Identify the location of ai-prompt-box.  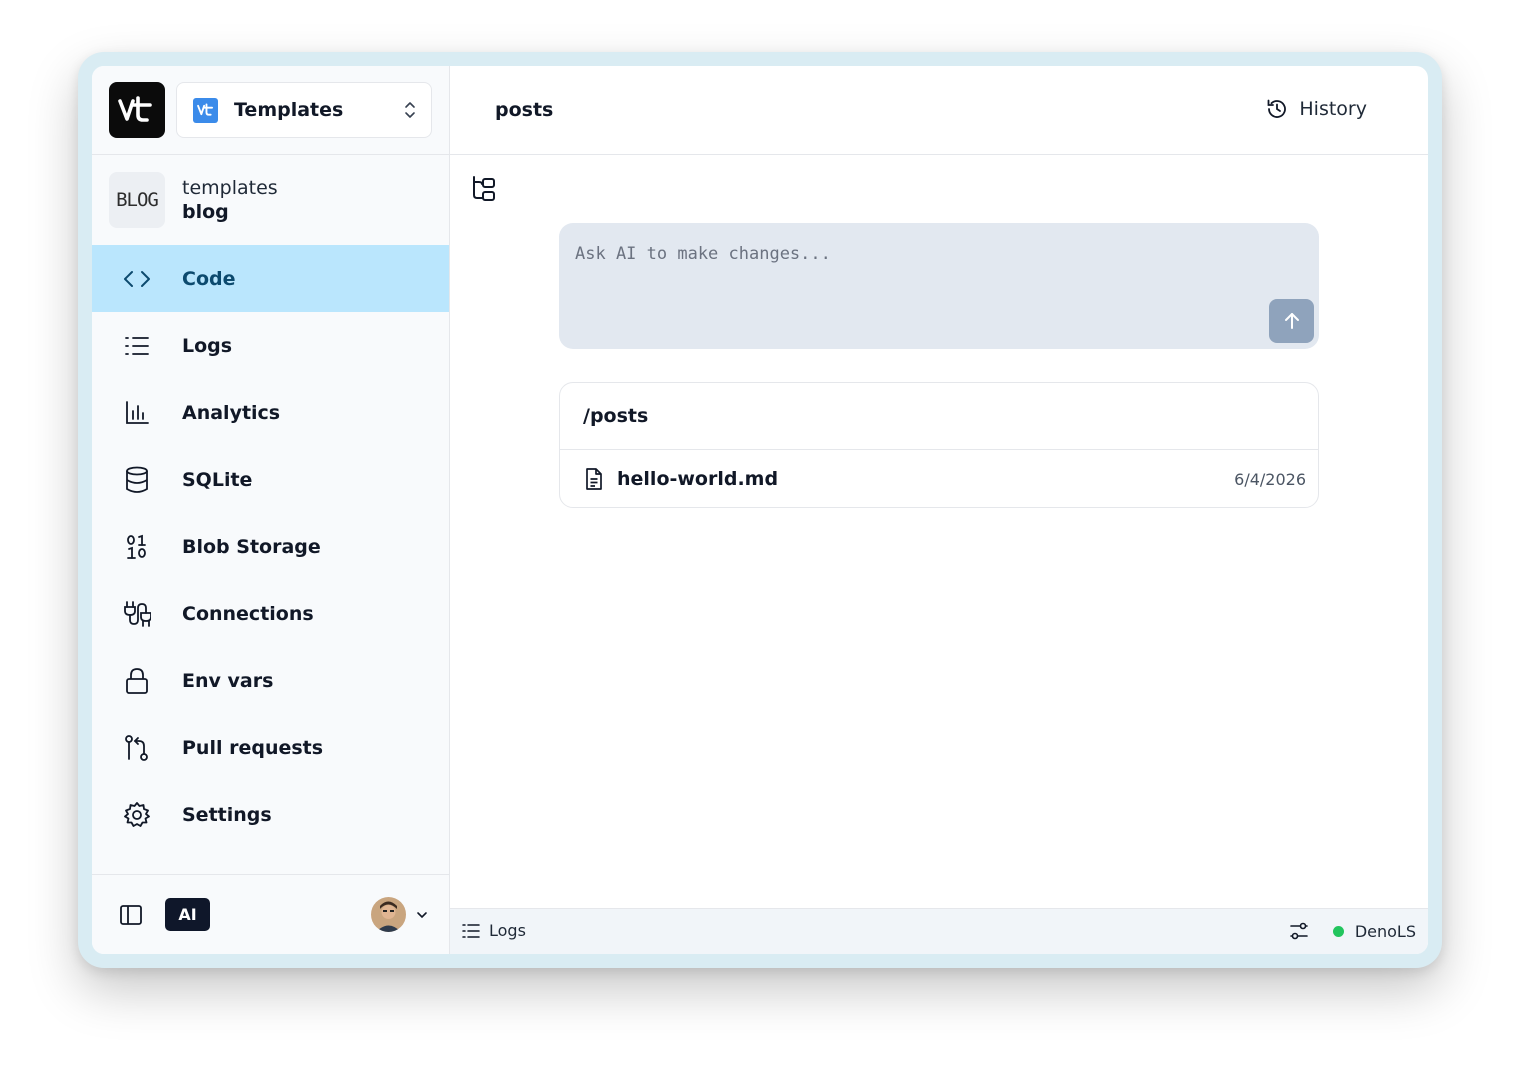
(939, 286).